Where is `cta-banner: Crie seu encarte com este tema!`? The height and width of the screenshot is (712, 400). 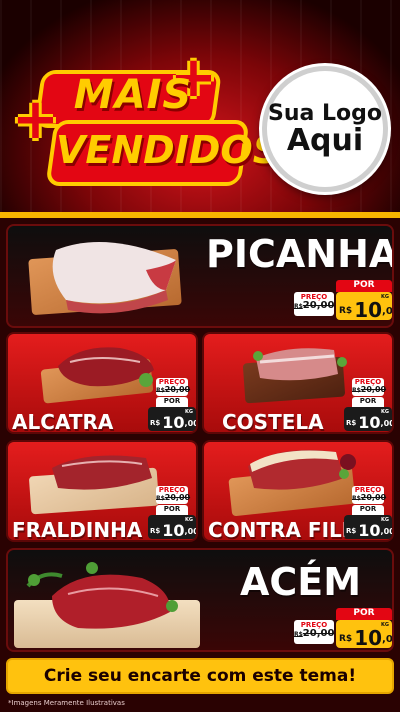
cta-banner: Crie seu encarte com este tema! is located at coordinates (200, 676).